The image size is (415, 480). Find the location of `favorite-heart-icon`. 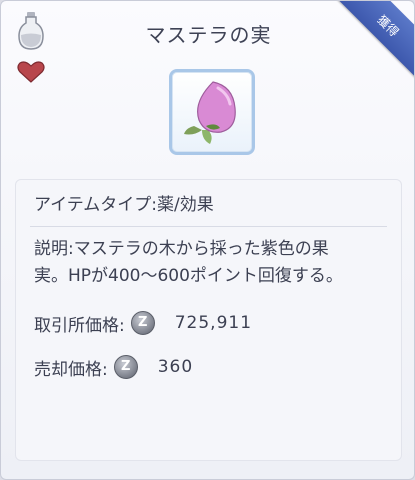

favorite-heart-icon is located at coordinates (31, 72).